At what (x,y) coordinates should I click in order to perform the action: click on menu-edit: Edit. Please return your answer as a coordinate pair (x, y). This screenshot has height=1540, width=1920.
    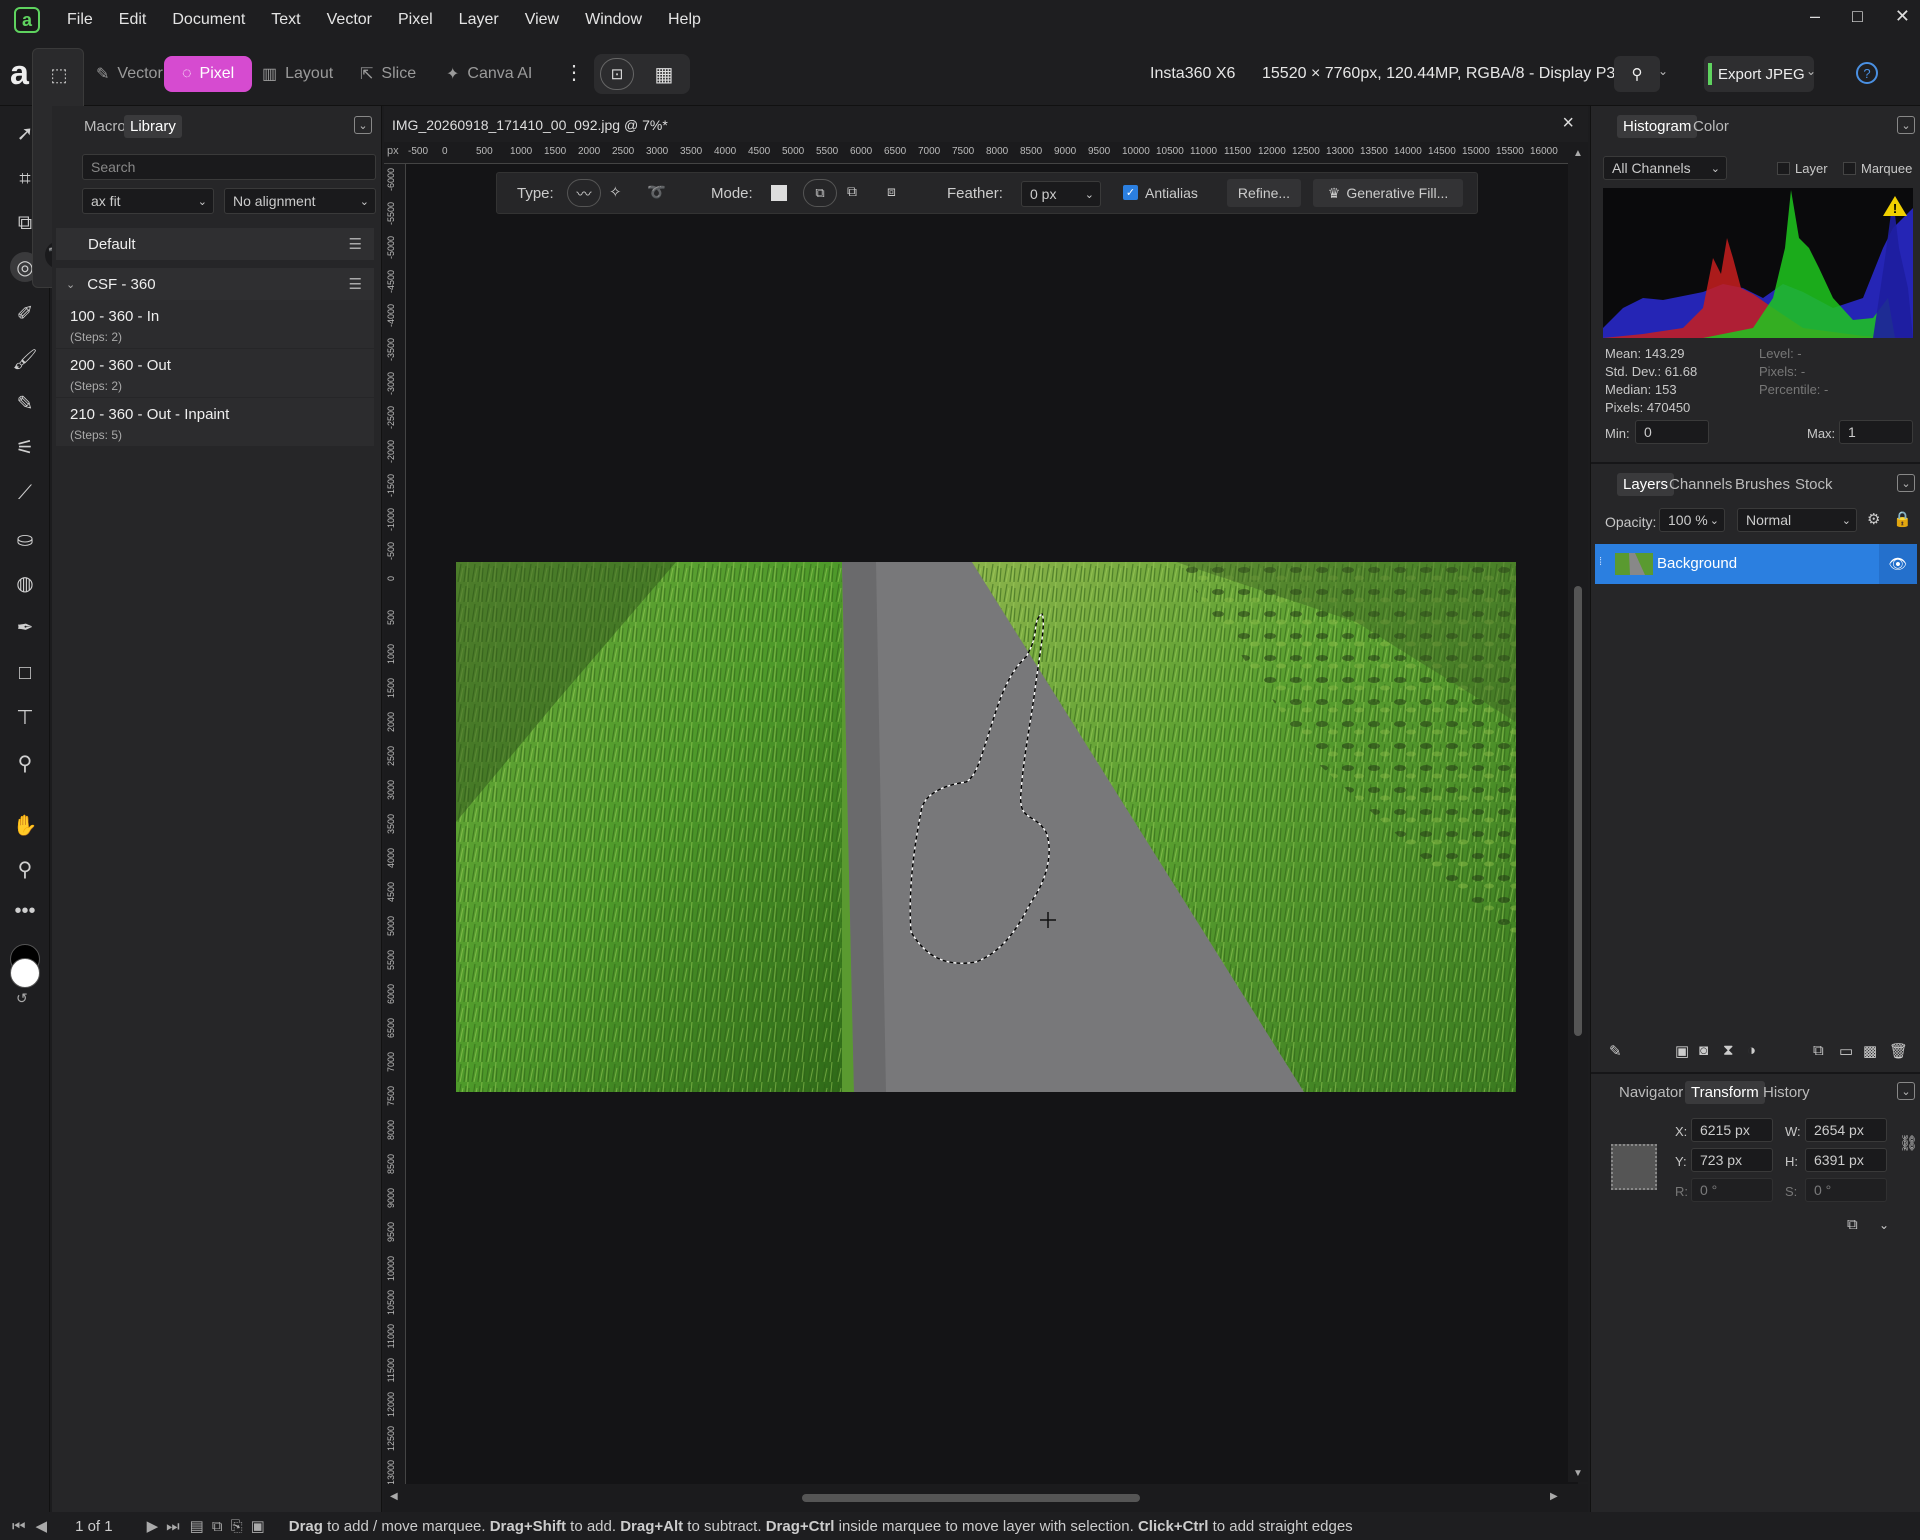
    Looking at the image, I should click on (133, 20).